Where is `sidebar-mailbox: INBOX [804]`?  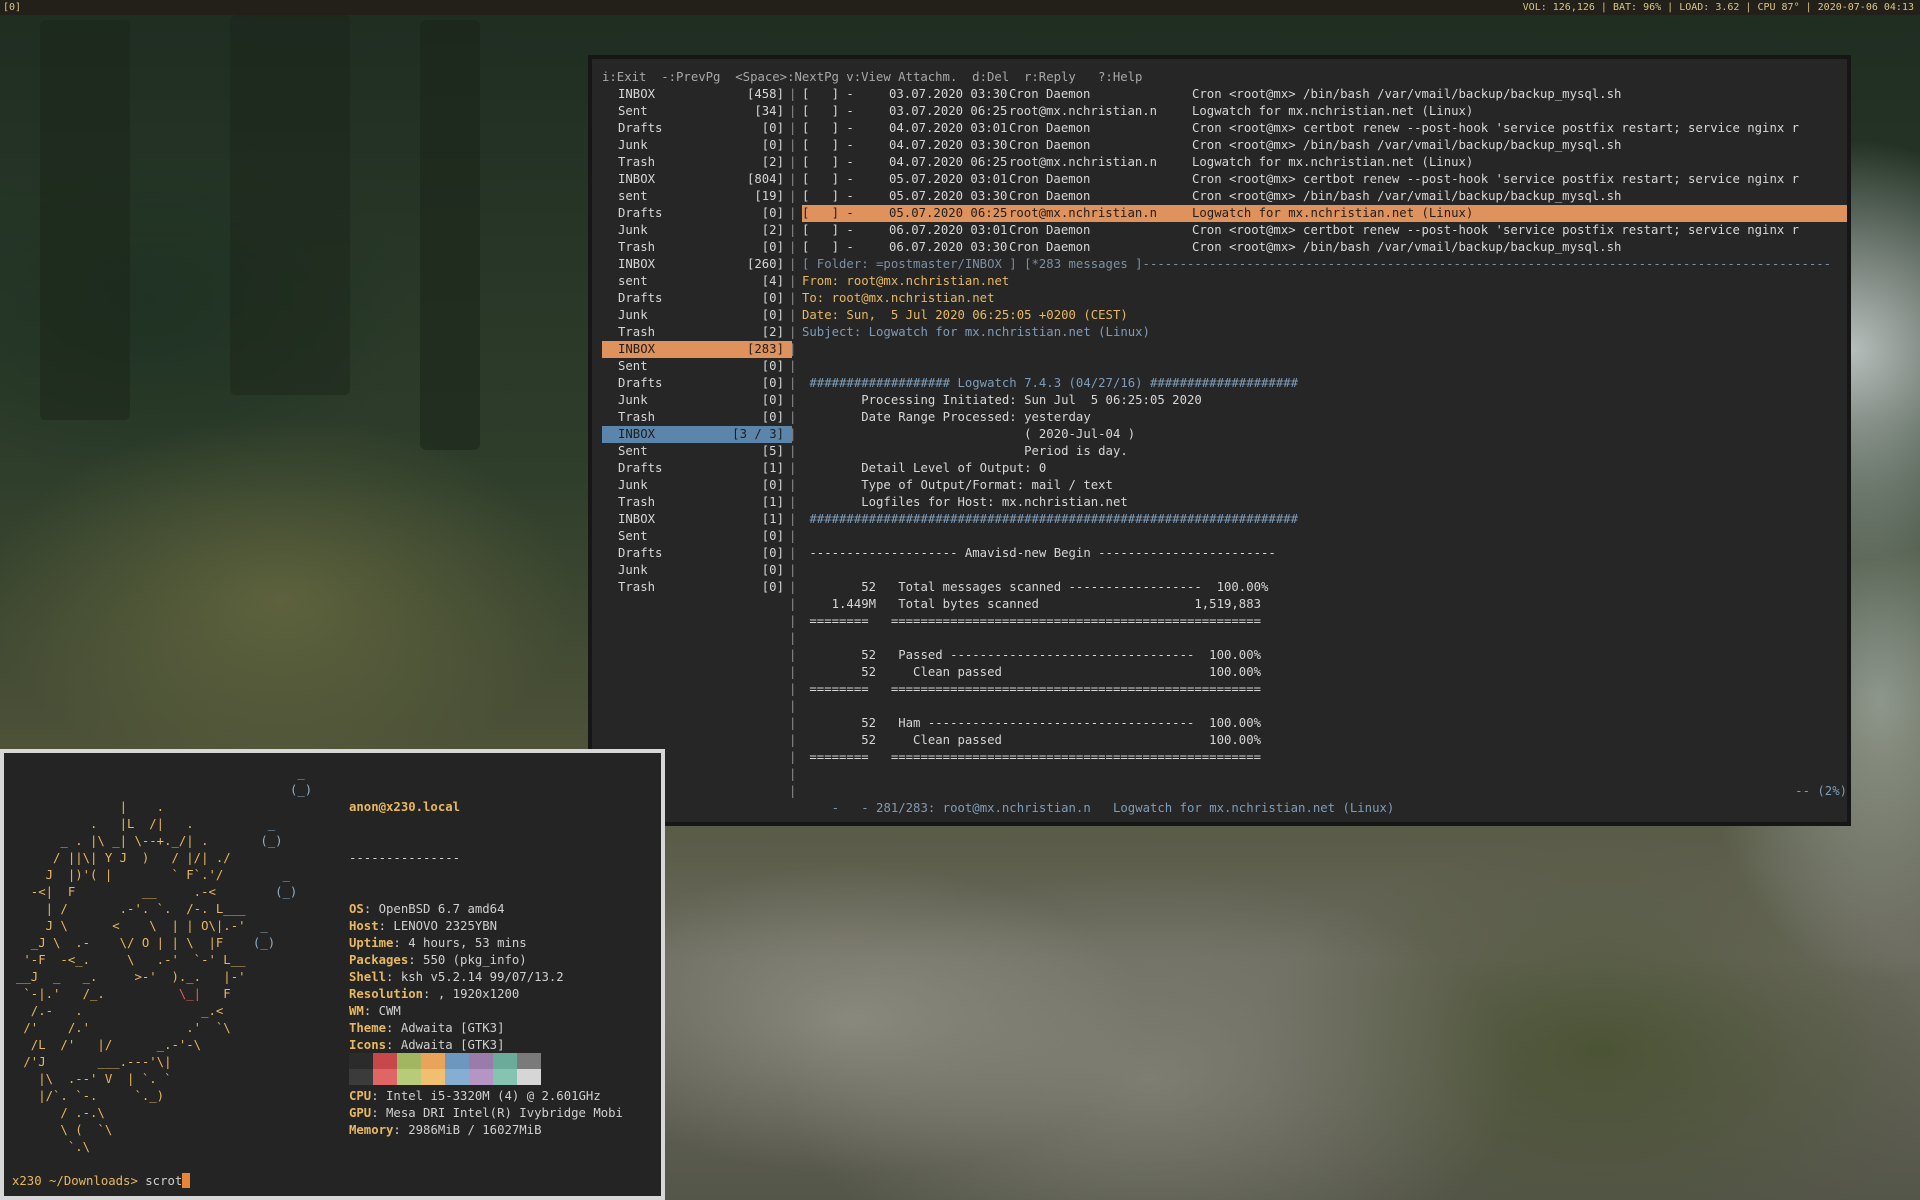 sidebar-mailbox: INBOX [804] is located at coordinates (697, 179).